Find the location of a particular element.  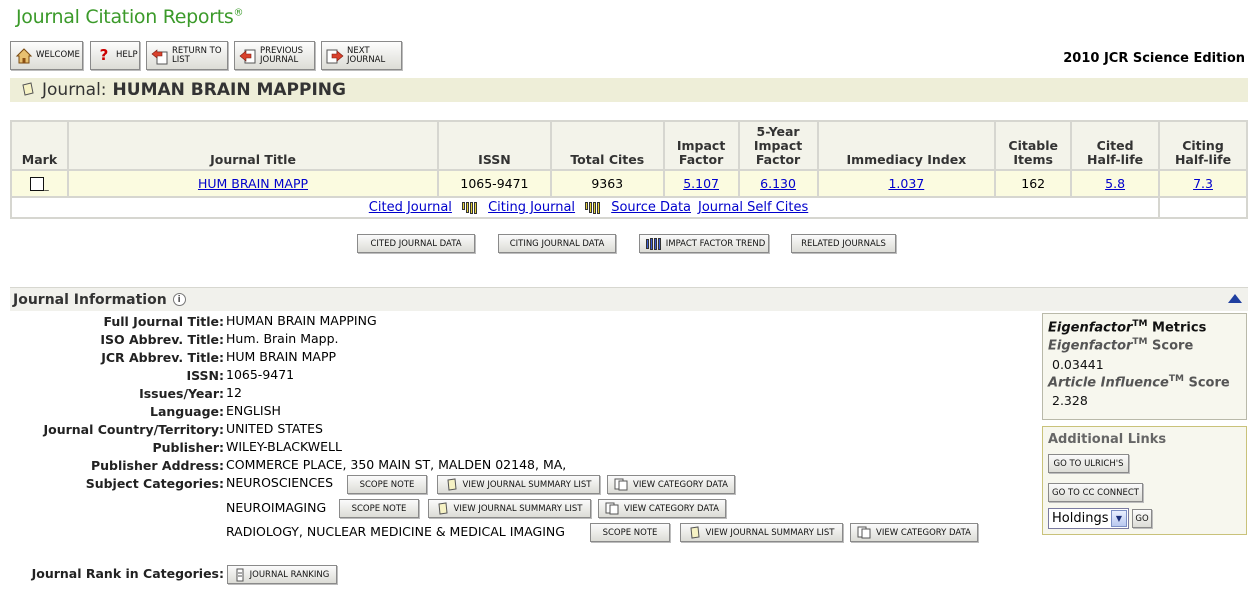

info-row: Journal Country/Territory: is located at coordinates (133, 429).